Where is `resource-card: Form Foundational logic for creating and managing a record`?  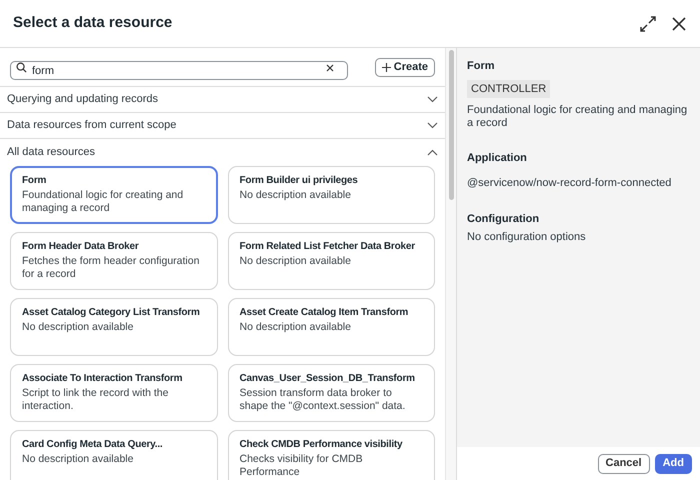
resource-card: Form Foundational logic for creating and managing a record is located at coordinates (114, 195).